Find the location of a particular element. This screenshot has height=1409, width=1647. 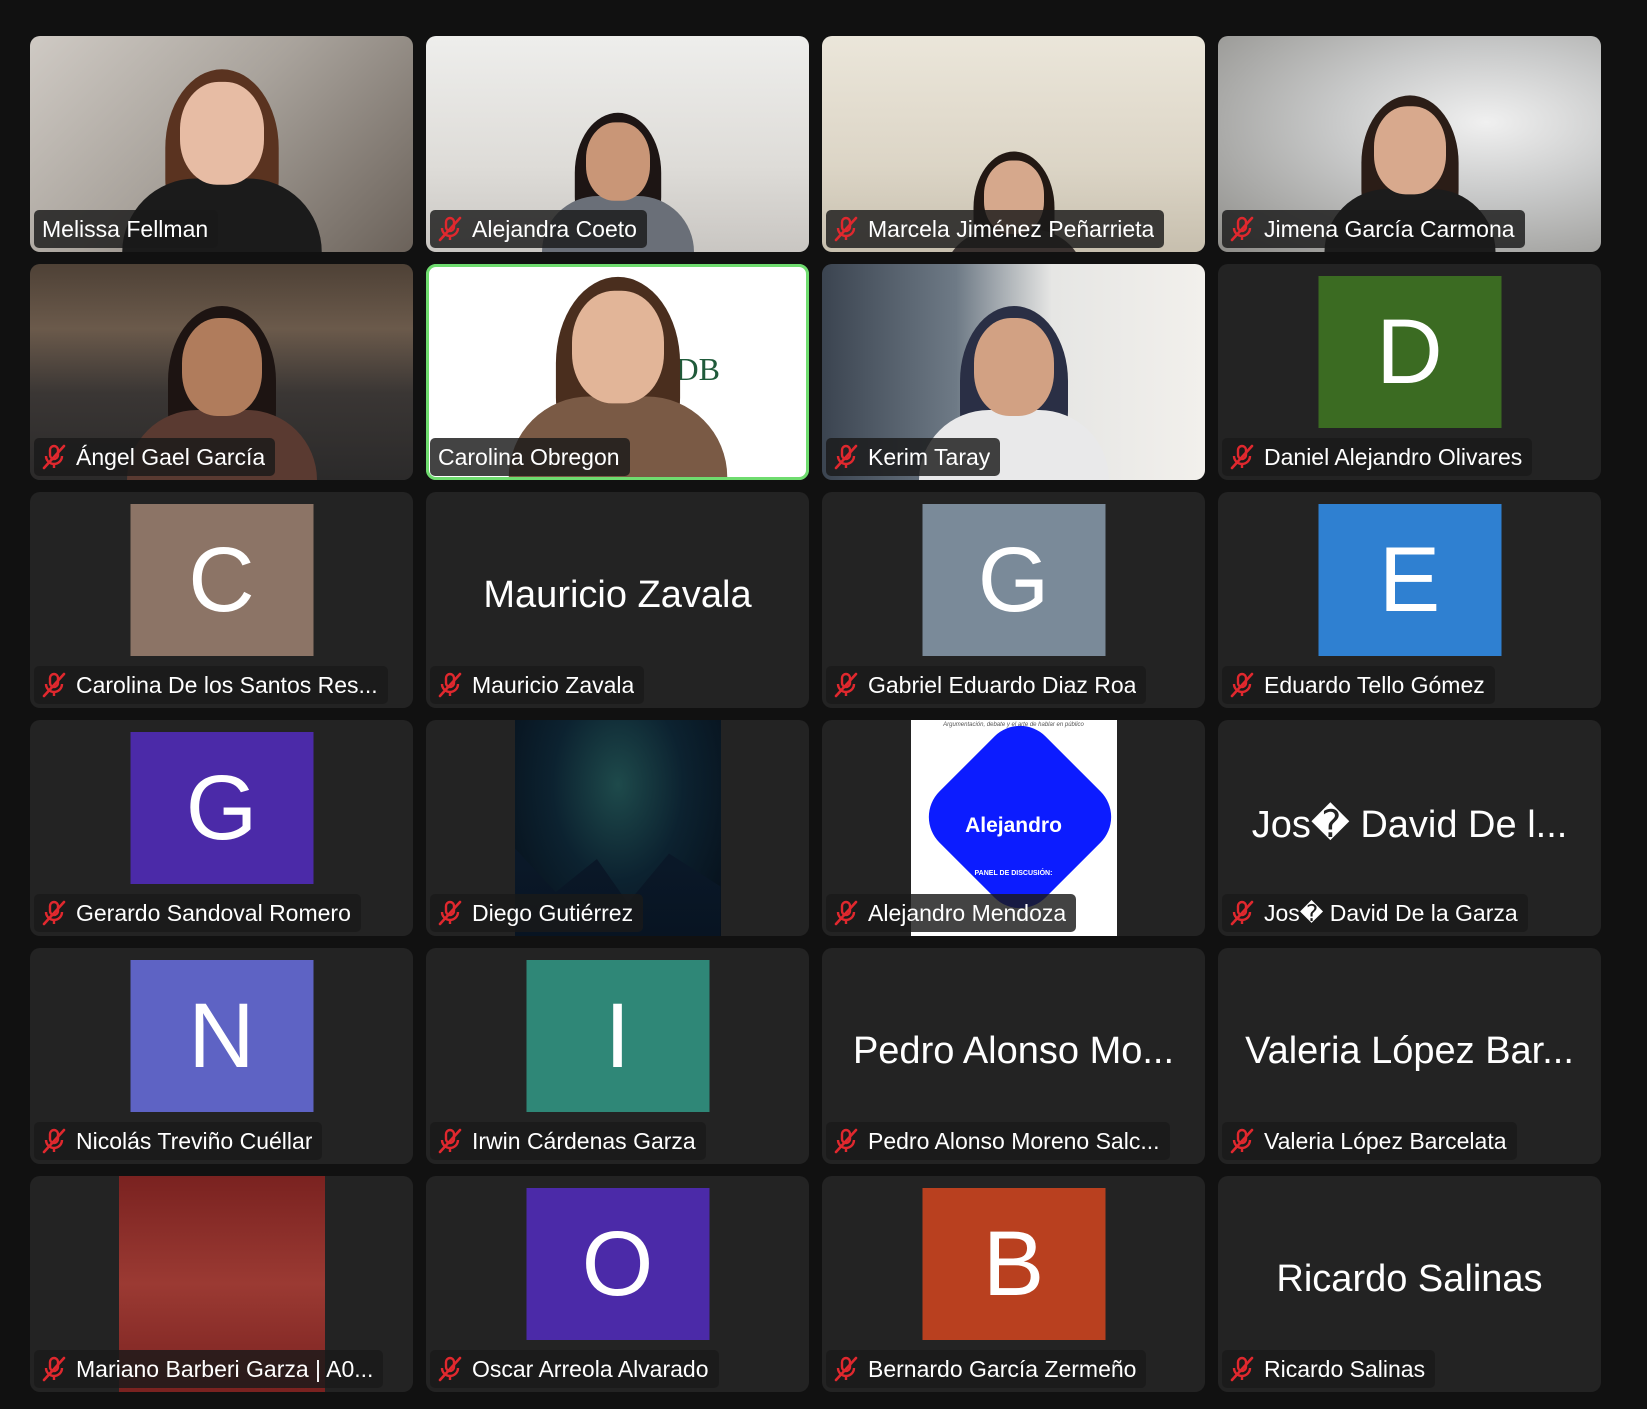

participant-name-label: Irwin Cárdenas Garza is located at coordinates (568, 1141).